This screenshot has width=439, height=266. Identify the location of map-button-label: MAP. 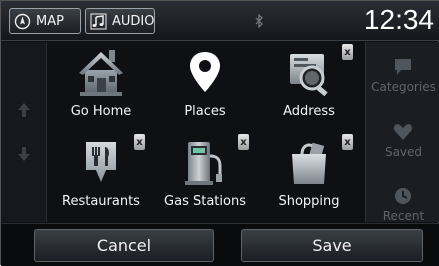
(50, 21).